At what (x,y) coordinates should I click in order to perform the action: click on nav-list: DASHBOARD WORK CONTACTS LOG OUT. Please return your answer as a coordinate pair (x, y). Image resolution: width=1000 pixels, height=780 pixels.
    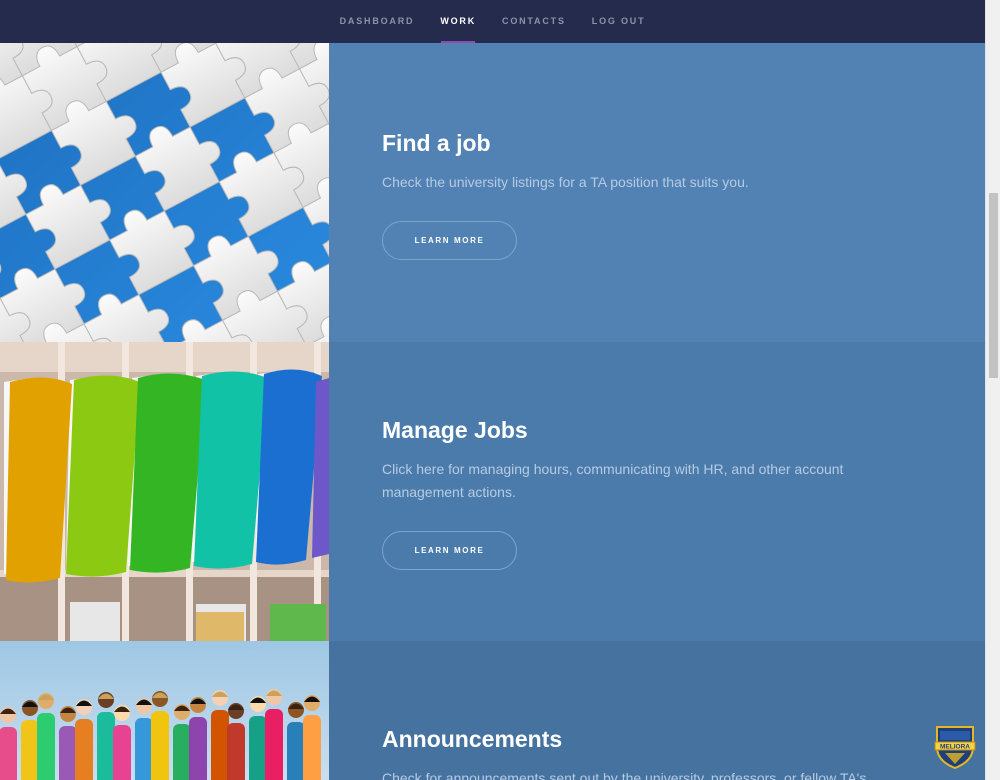
    Looking at the image, I should click on (492, 21).